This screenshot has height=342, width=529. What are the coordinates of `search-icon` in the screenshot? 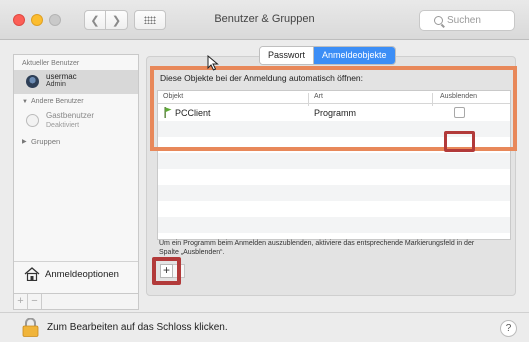 It's located at (438, 20).